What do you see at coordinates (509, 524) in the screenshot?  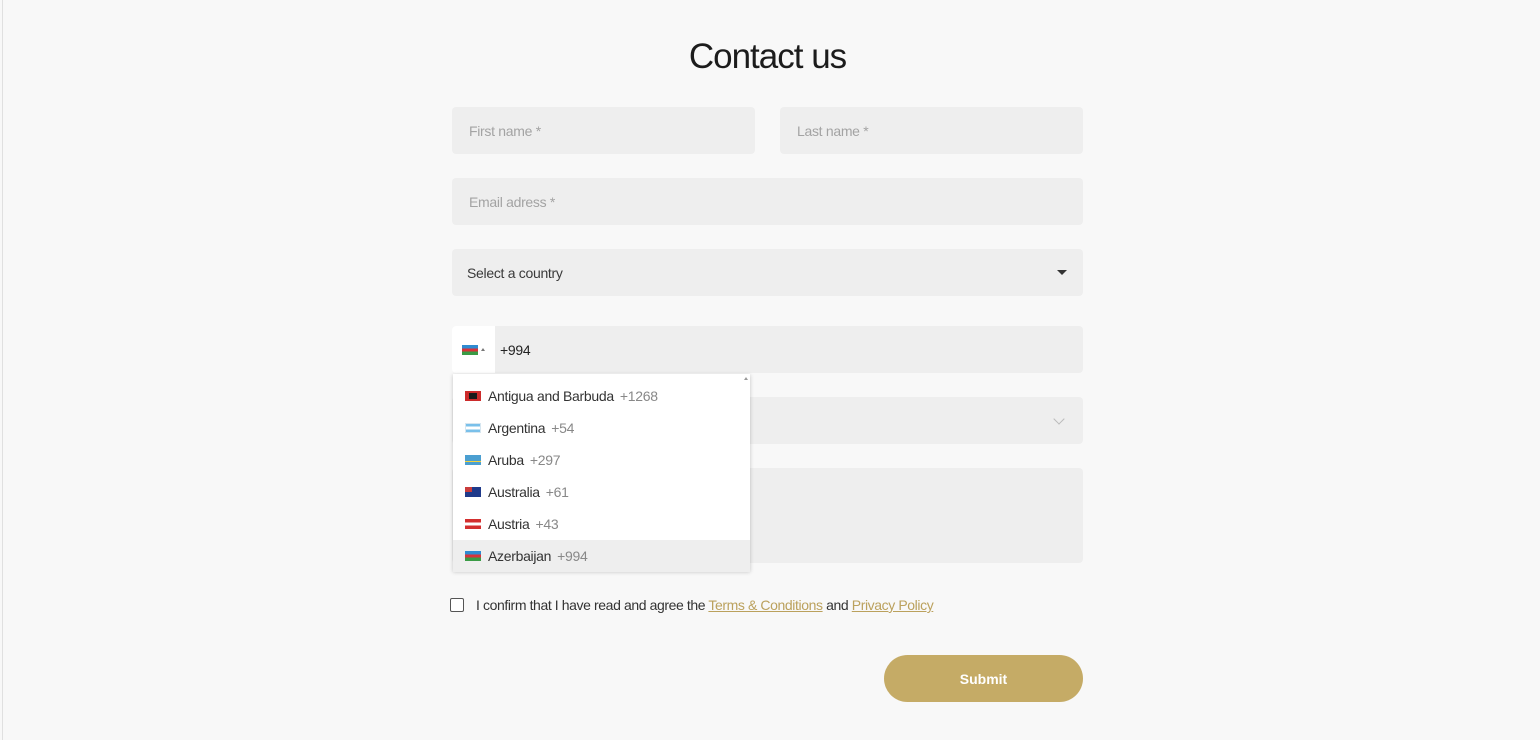 I see `country-option-name: Austria` at bounding box center [509, 524].